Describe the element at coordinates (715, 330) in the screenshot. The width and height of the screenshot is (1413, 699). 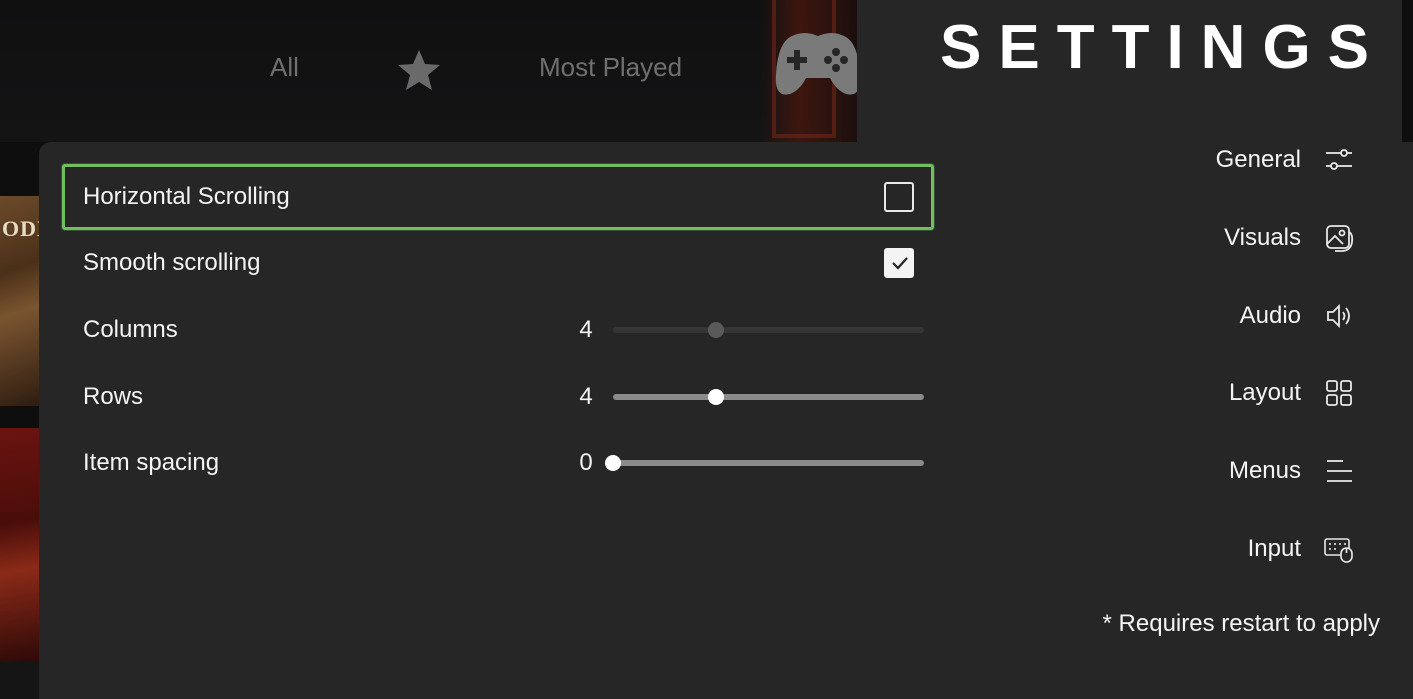
I see `columns-slider-handle` at that location.